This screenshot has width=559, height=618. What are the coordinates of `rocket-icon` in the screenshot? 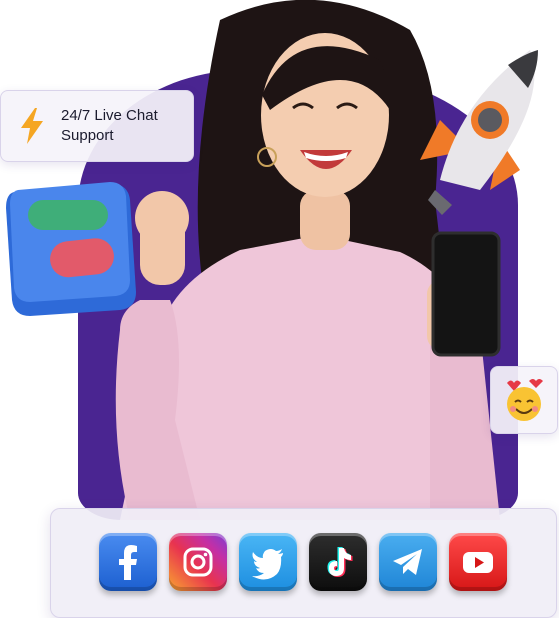 It's located at (479, 132).